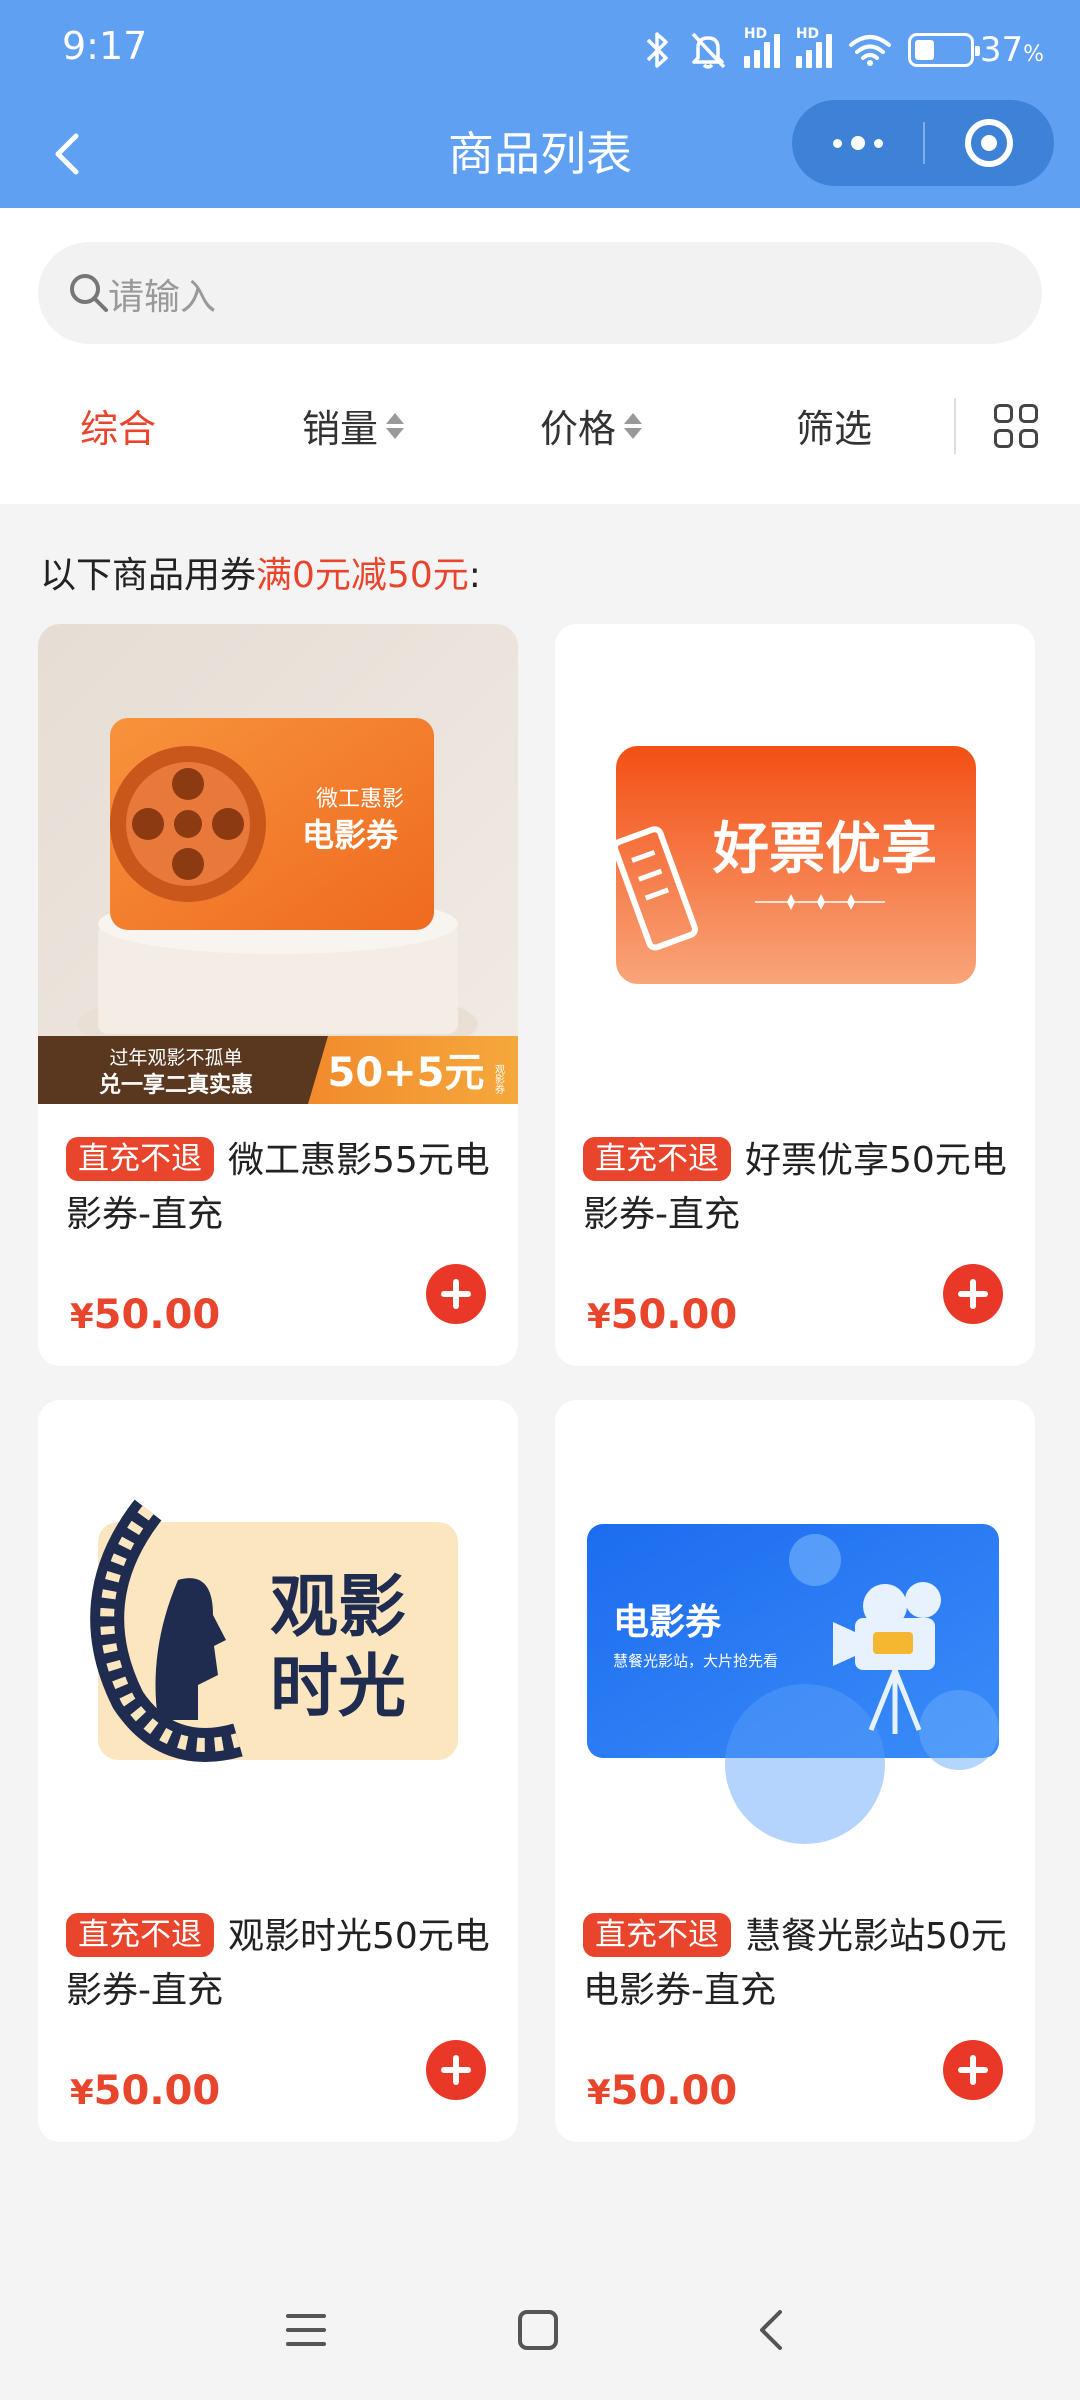 Image resolution: width=1080 pixels, height=2400 pixels. I want to click on product-image: 好票优享, so click(795, 864).